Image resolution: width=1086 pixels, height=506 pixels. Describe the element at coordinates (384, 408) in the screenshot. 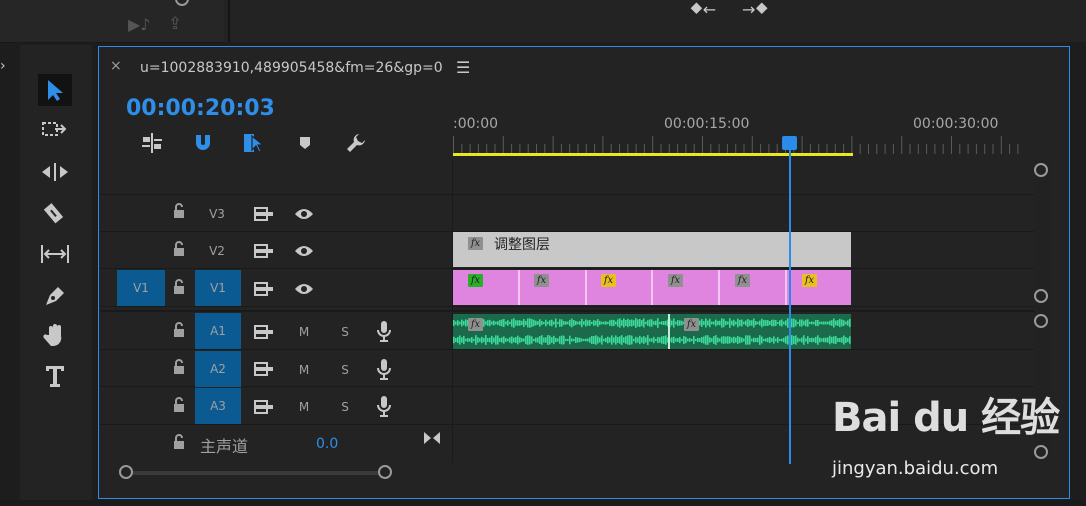

I see `microphone-icon-a3` at that location.